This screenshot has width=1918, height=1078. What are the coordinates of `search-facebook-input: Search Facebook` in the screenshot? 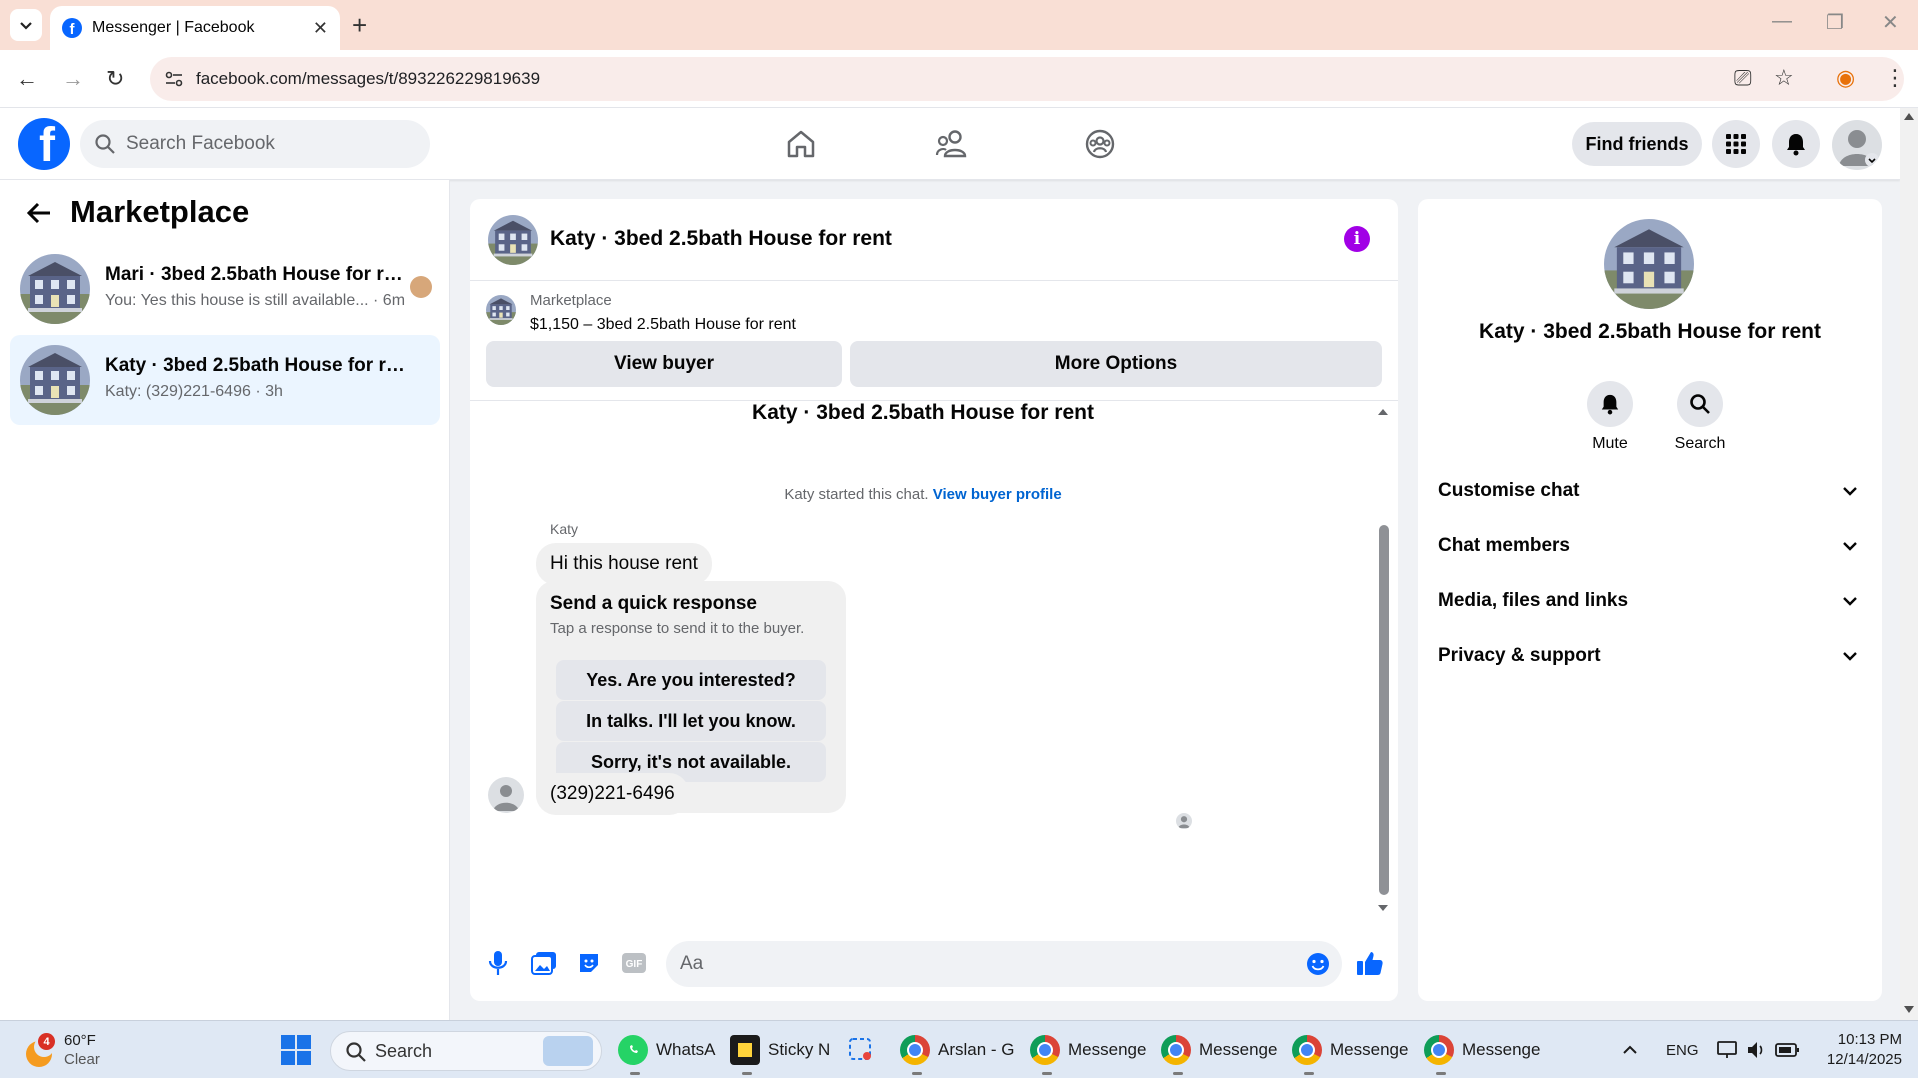 It's located at (255, 144).